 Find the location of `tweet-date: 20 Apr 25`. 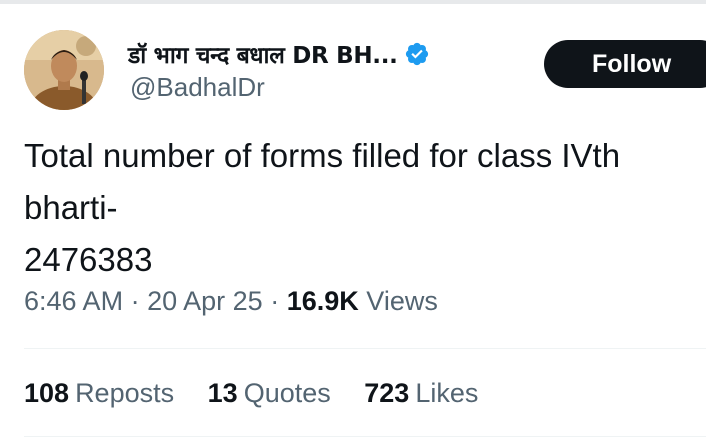

tweet-date: 20 Apr 25 is located at coordinates (205, 301).